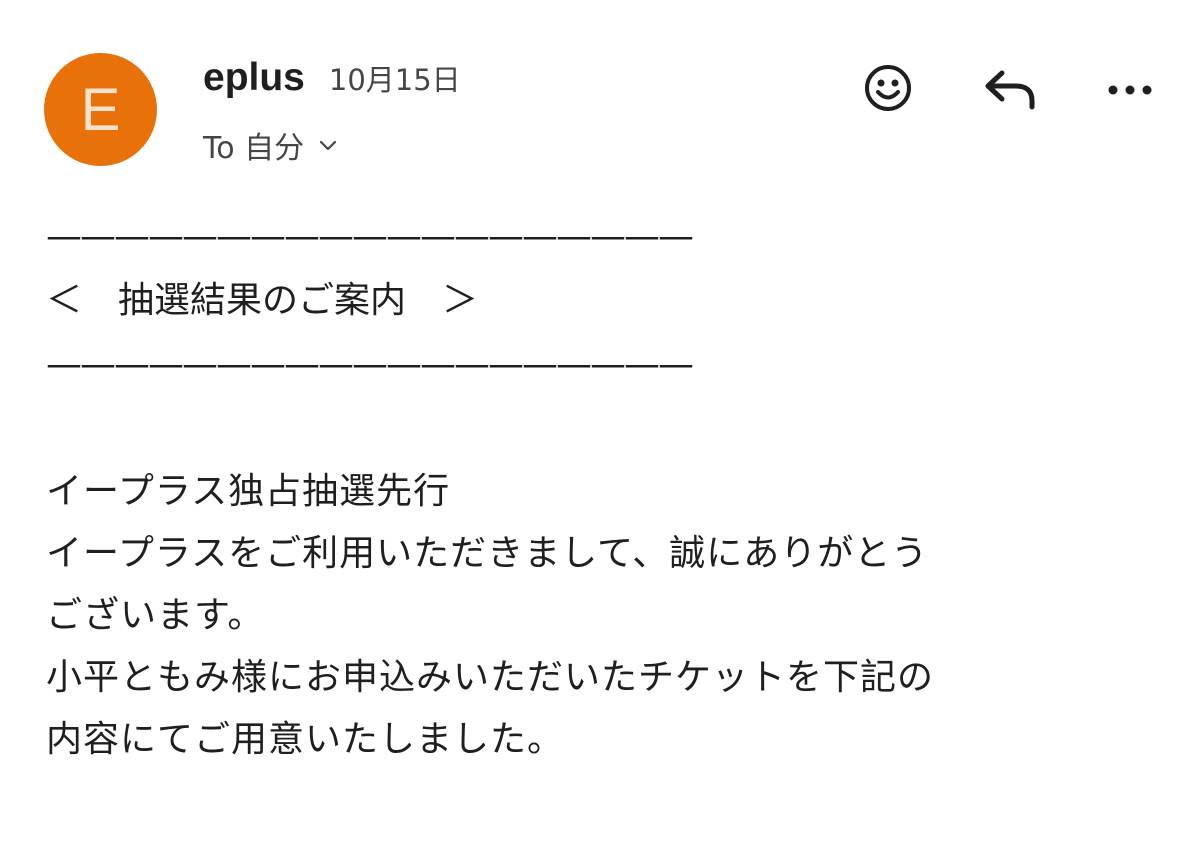 The image size is (1200, 849). I want to click on reply-button, so click(1010, 90).